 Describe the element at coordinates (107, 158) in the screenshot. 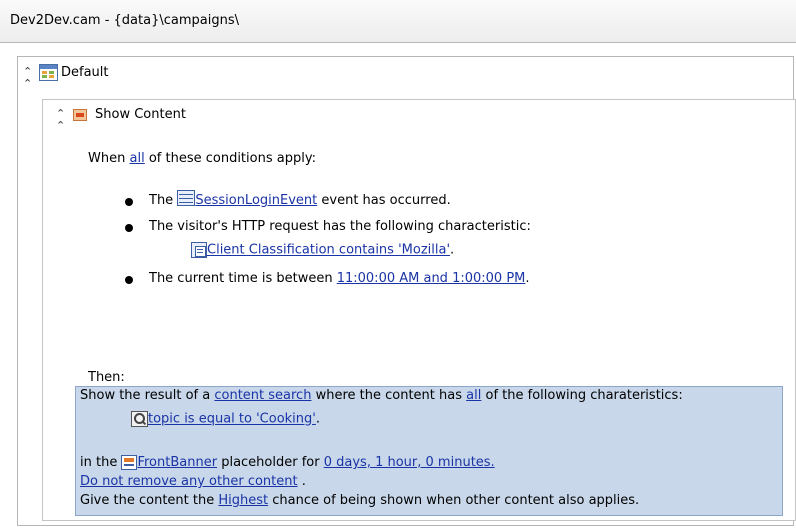

I see `intro-prefix: When` at that location.